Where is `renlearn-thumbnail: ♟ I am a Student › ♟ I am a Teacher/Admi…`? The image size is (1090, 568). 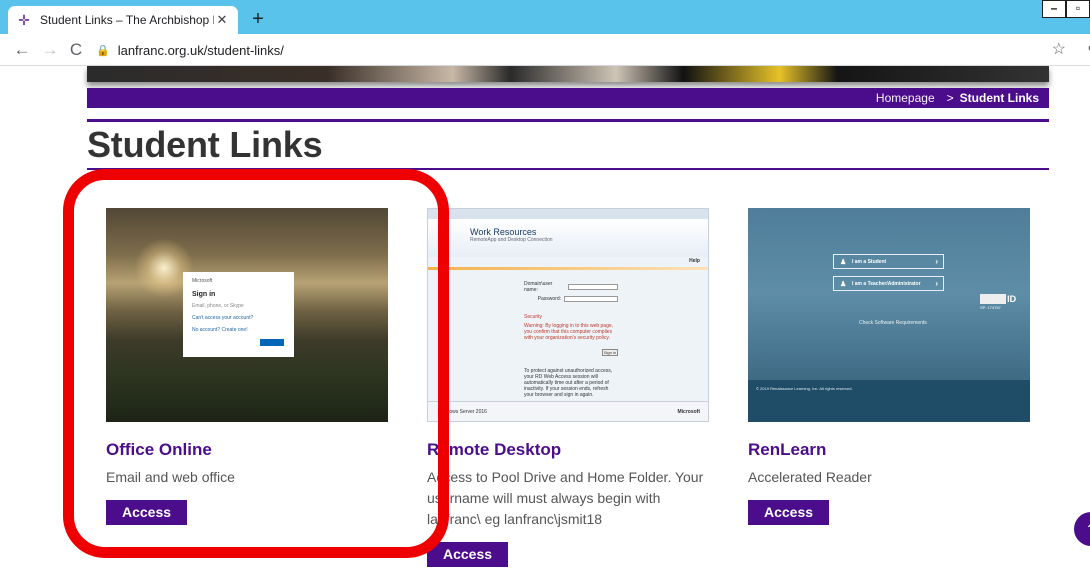 renlearn-thumbnail: ♟ I am a Student › ♟ I am a Teacher/Admi… is located at coordinates (889, 315).